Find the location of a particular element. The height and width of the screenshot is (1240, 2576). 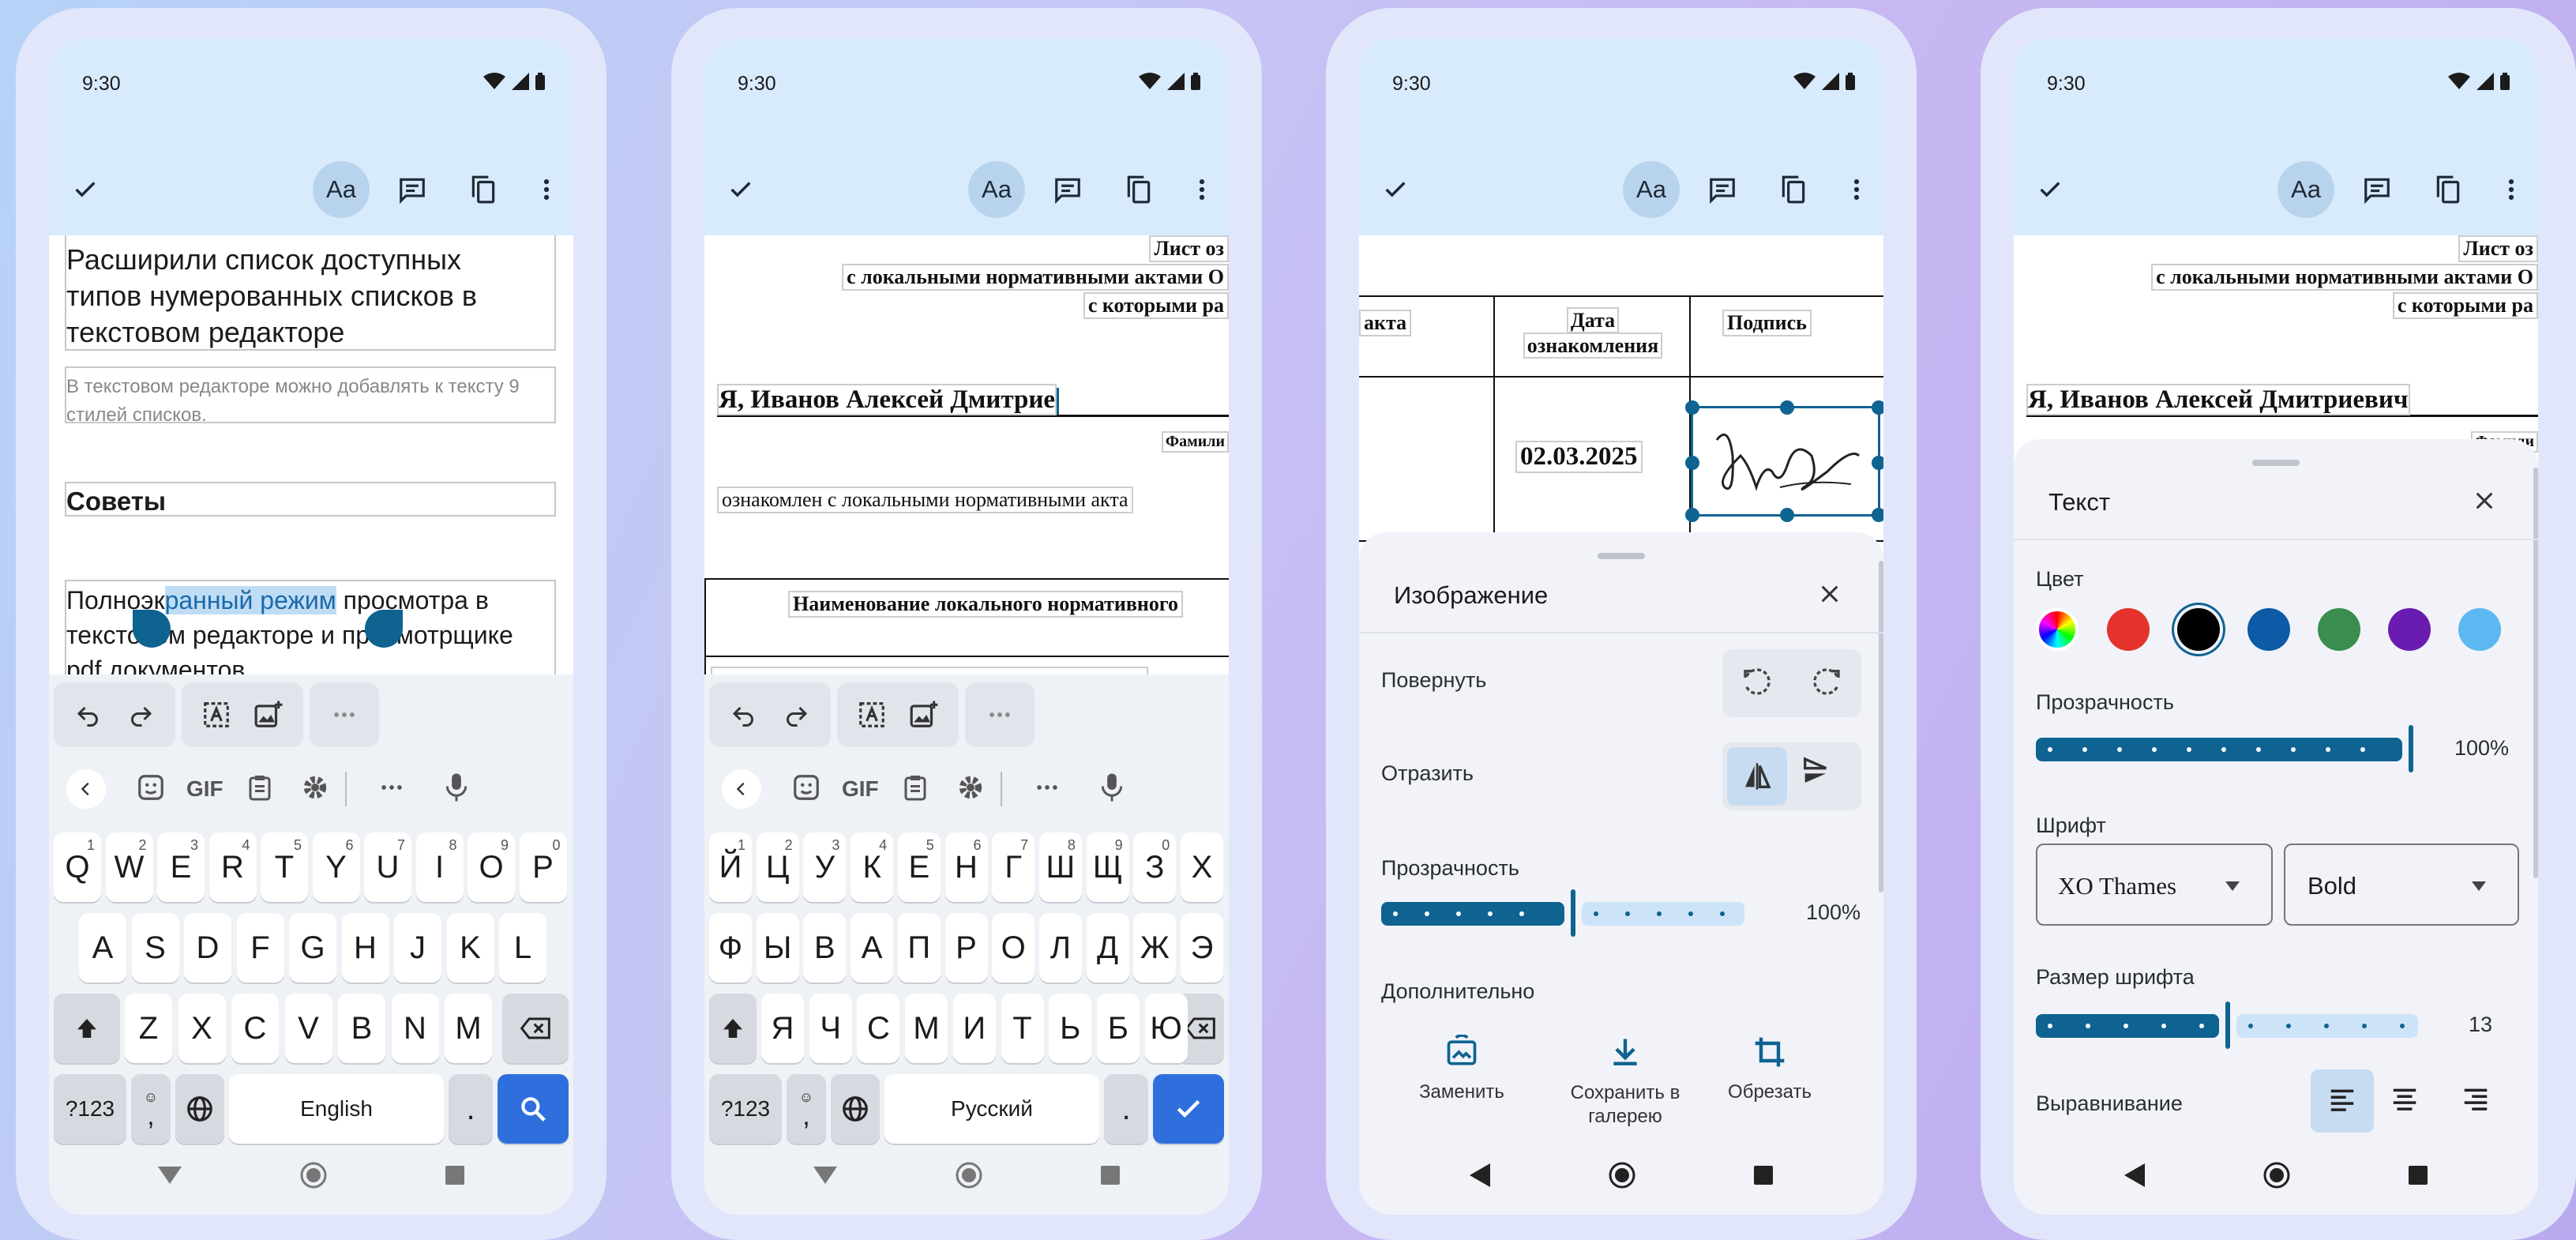

key-2: S is located at coordinates (155, 948).